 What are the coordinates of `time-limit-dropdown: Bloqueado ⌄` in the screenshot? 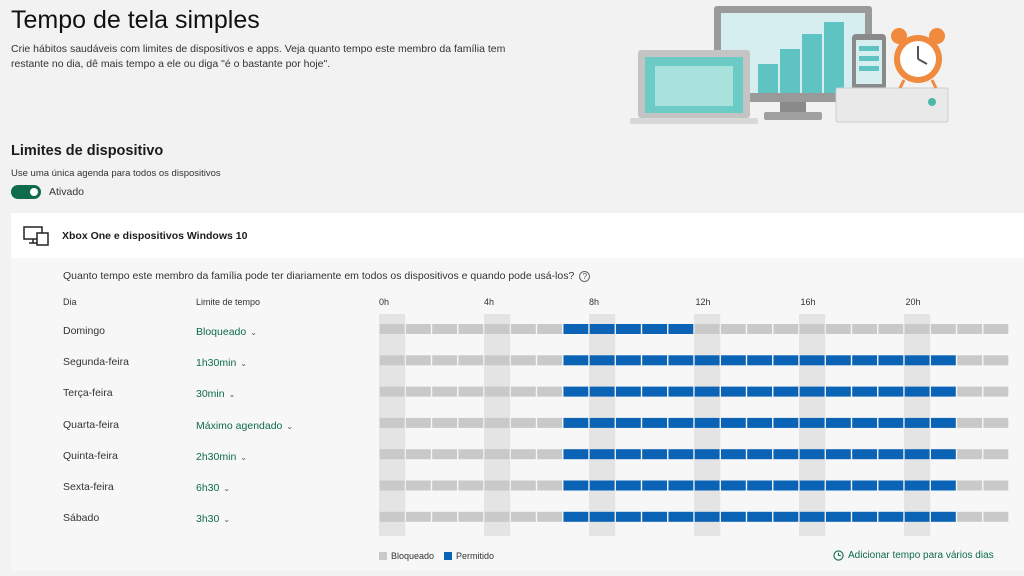 It's located at (226, 332).